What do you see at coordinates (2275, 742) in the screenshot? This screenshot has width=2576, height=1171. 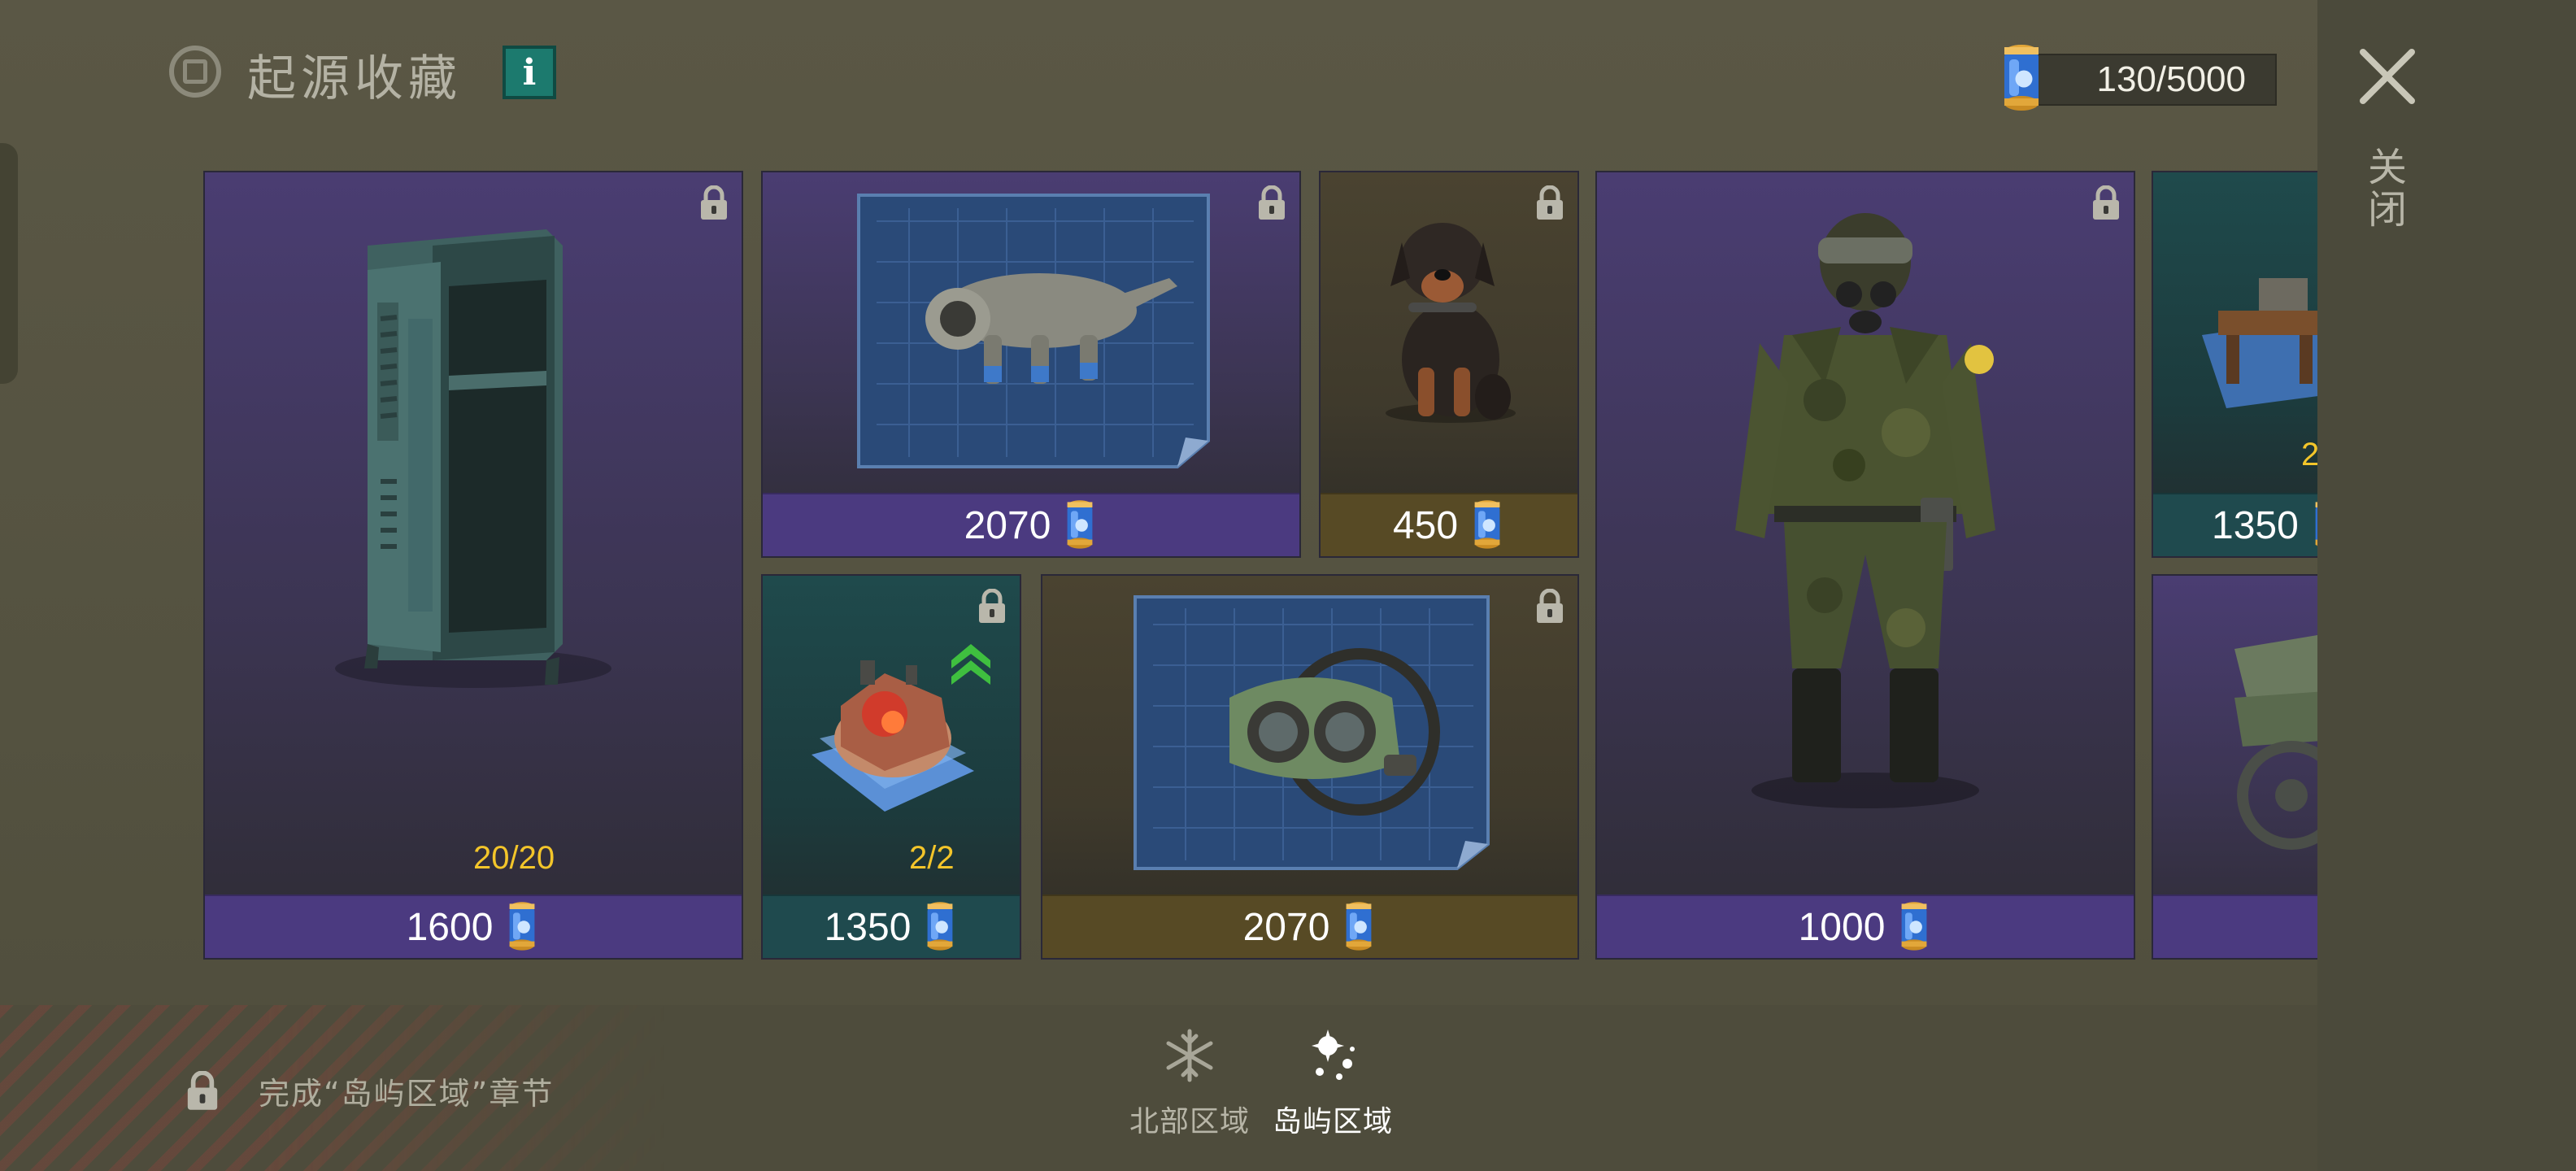 I see `vehicle-image` at bounding box center [2275, 742].